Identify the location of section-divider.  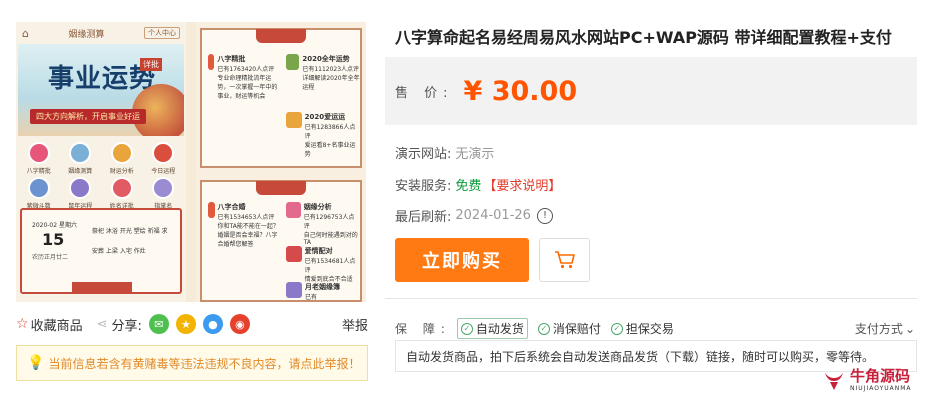
(651, 298).